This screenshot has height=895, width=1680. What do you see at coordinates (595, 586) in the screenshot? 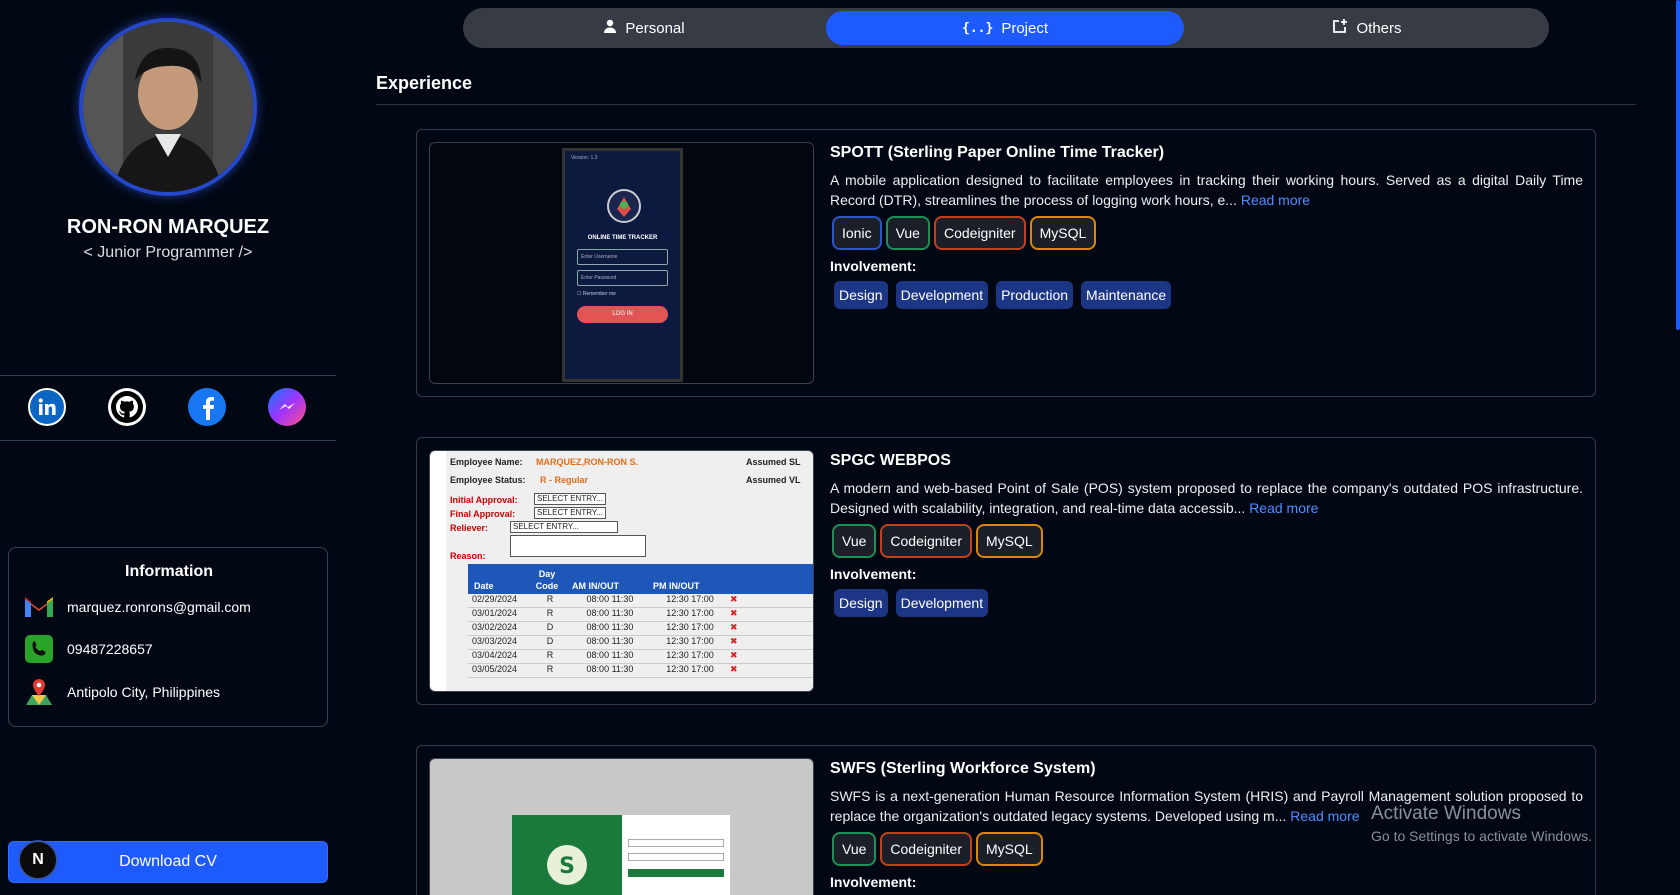
I see `mock-header-am: AM IN/OUT` at bounding box center [595, 586].